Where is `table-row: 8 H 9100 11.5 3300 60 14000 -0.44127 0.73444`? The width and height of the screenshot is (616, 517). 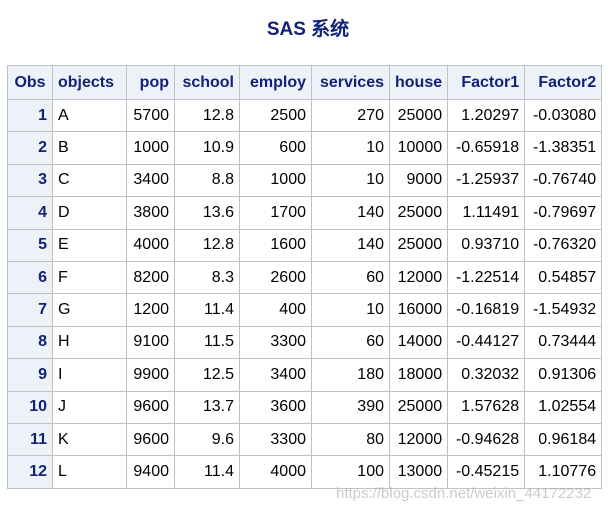 table-row: 8 H 9100 11.5 3300 60 14000 -0.44127 0.73444 is located at coordinates (305, 343).